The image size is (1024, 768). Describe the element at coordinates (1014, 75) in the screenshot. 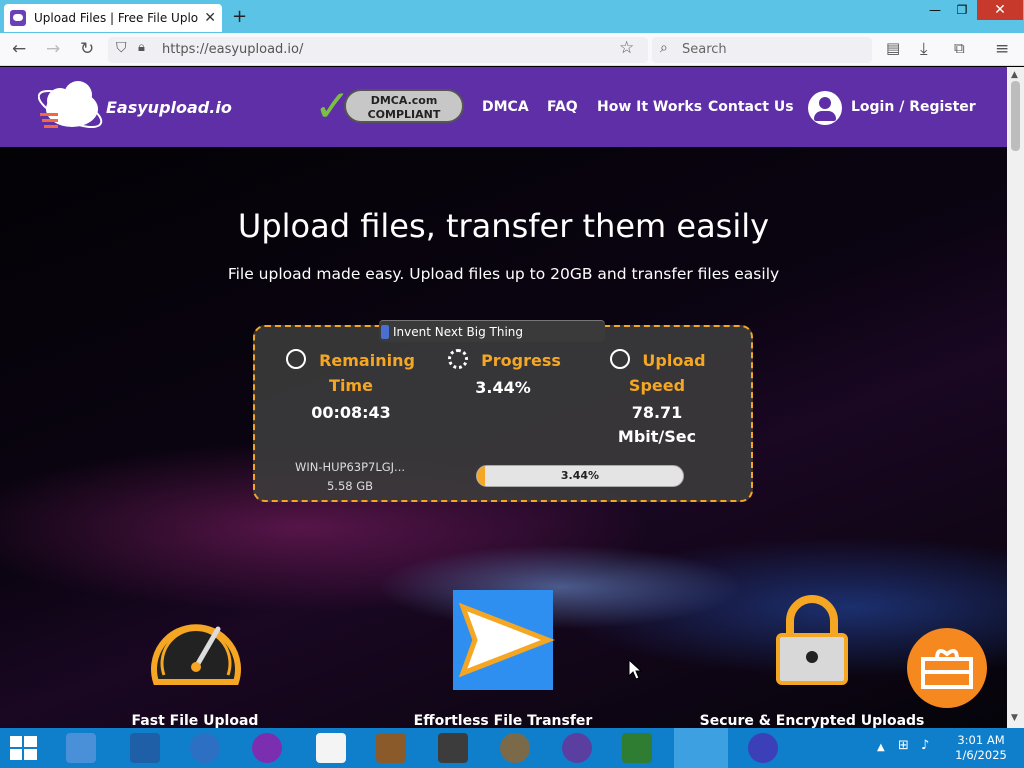

I see `scroll-up-icon: ▲` at that location.